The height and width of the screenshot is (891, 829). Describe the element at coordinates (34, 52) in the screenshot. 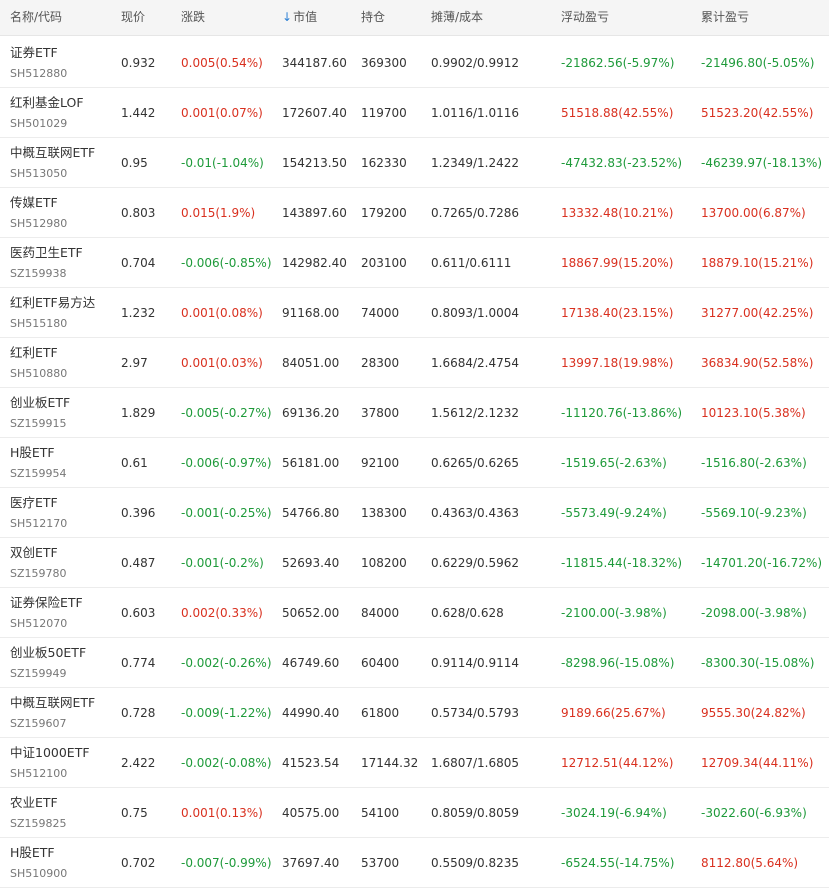

I see `fund-name: 证券ETF` at that location.